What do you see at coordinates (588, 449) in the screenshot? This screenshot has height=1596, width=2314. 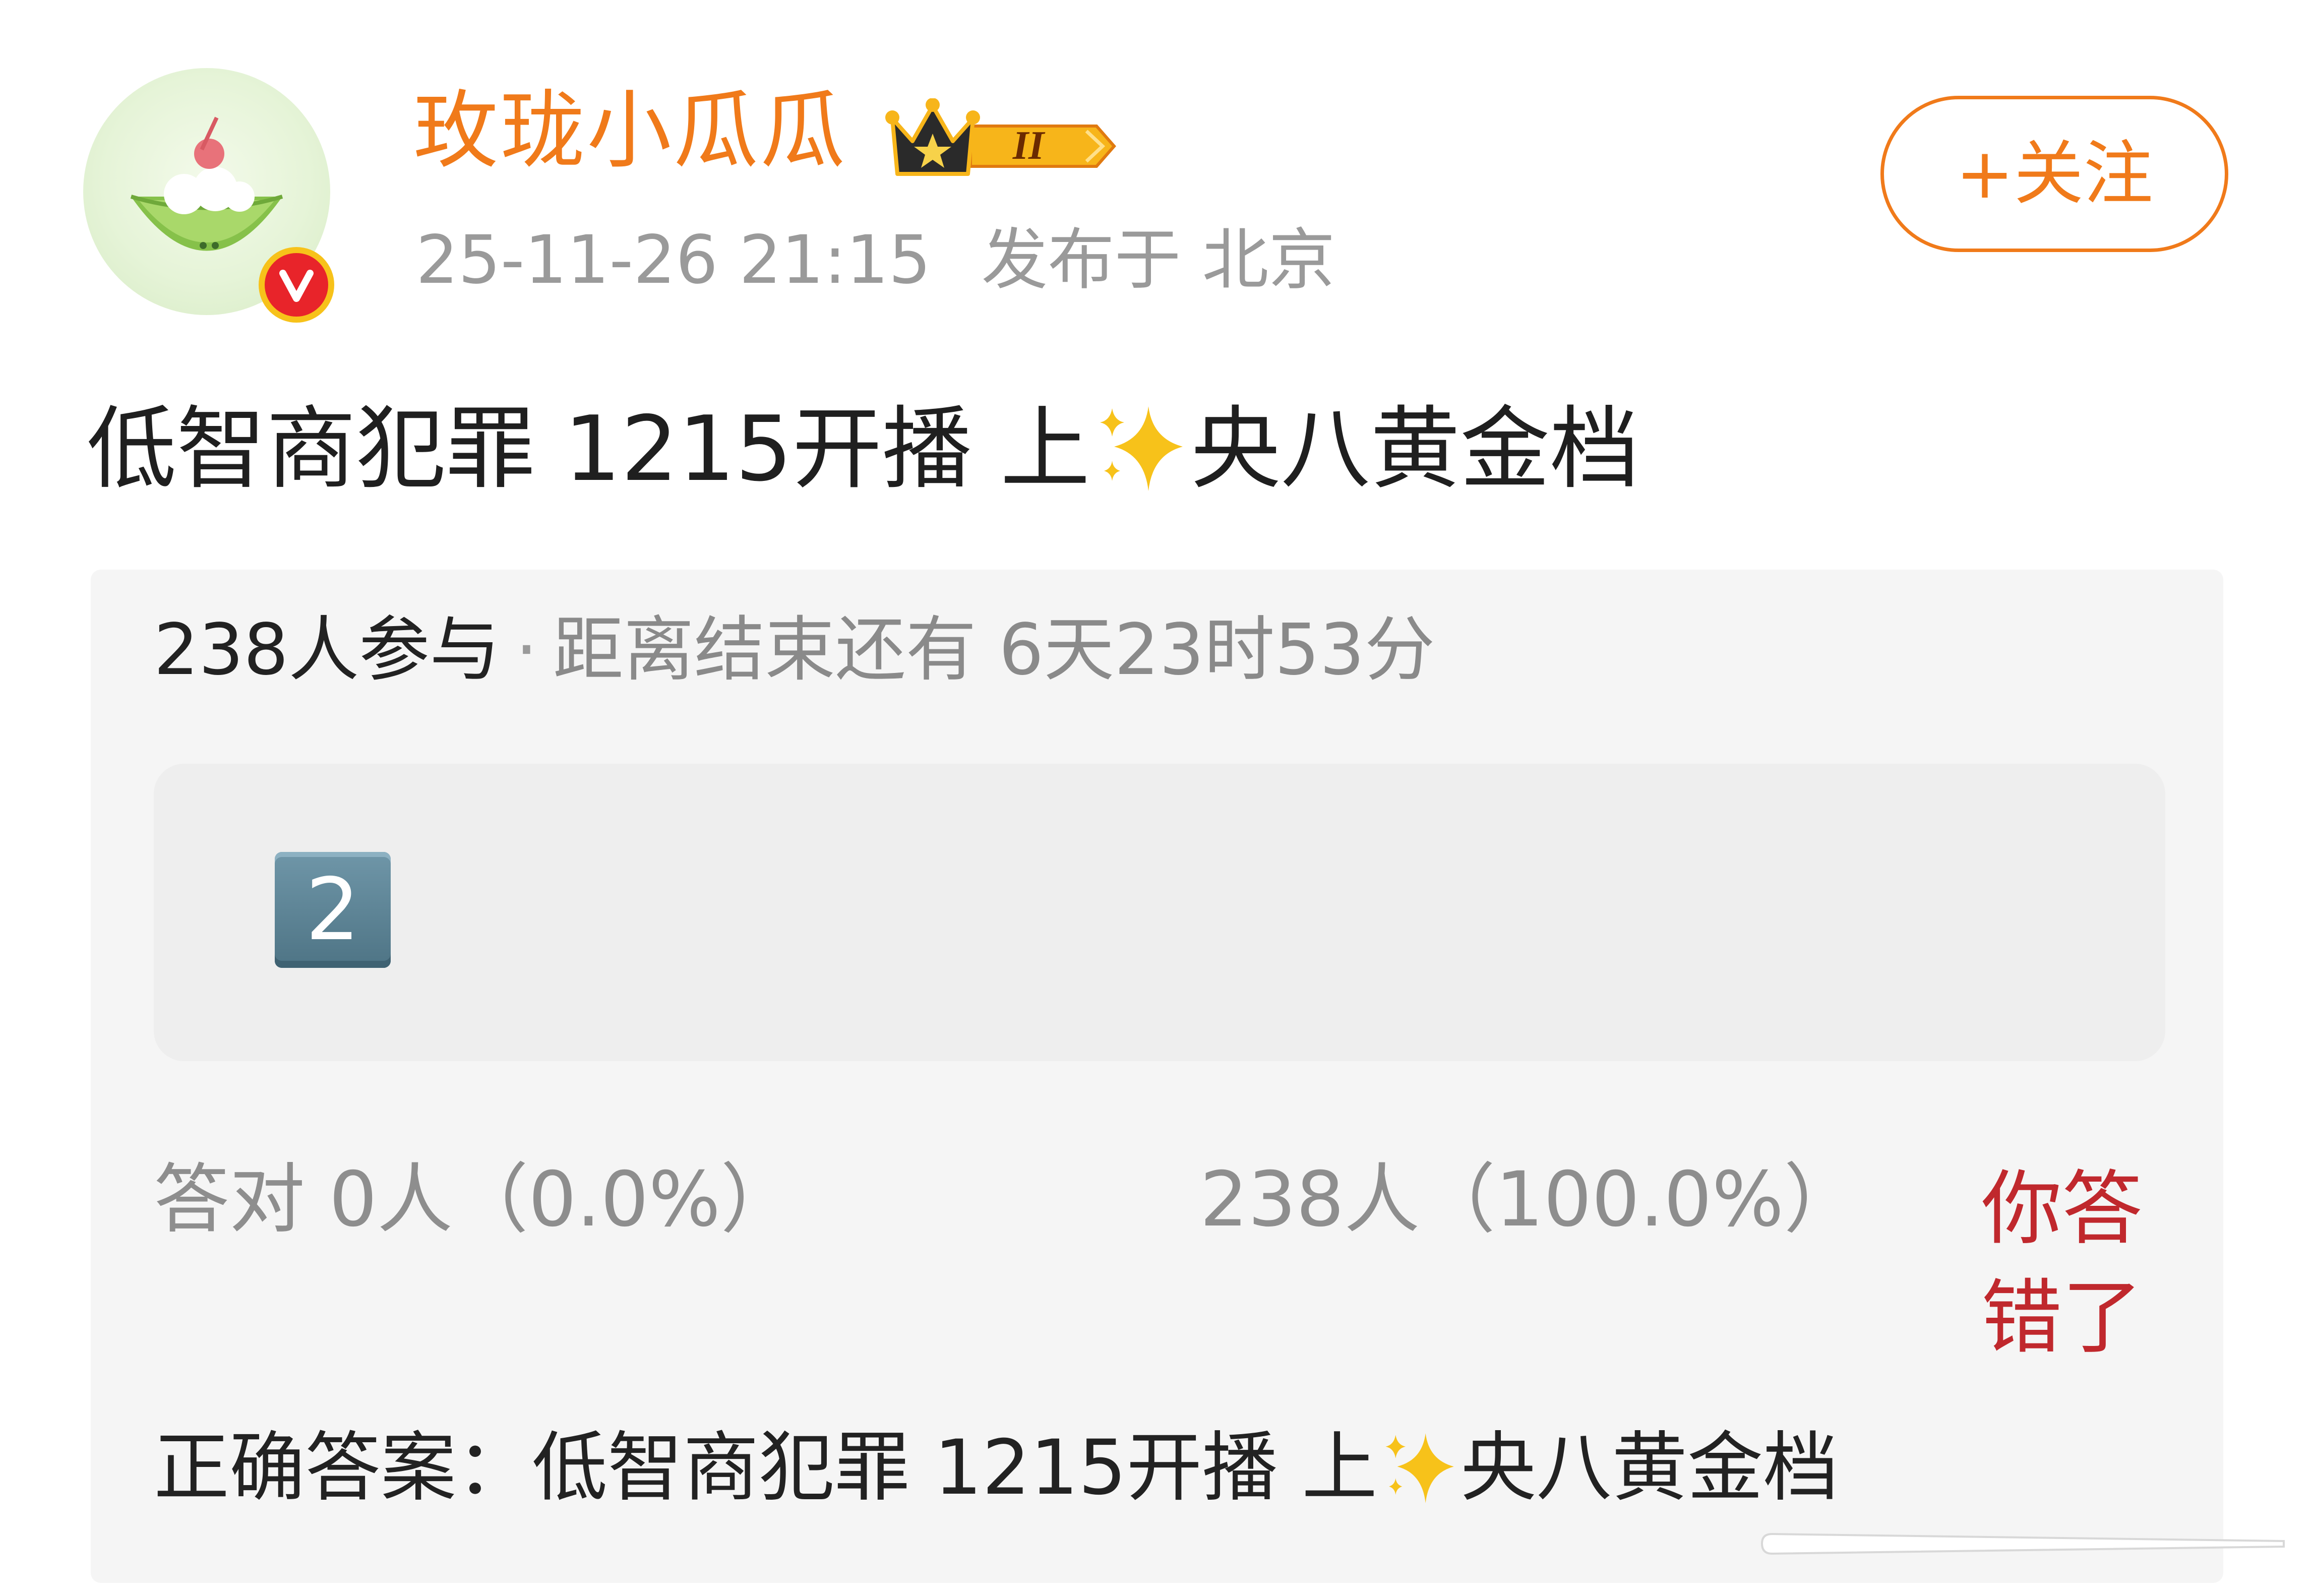 I see `post-text-part1: 低智商犯罪 1215开播 上` at bounding box center [588, 449].